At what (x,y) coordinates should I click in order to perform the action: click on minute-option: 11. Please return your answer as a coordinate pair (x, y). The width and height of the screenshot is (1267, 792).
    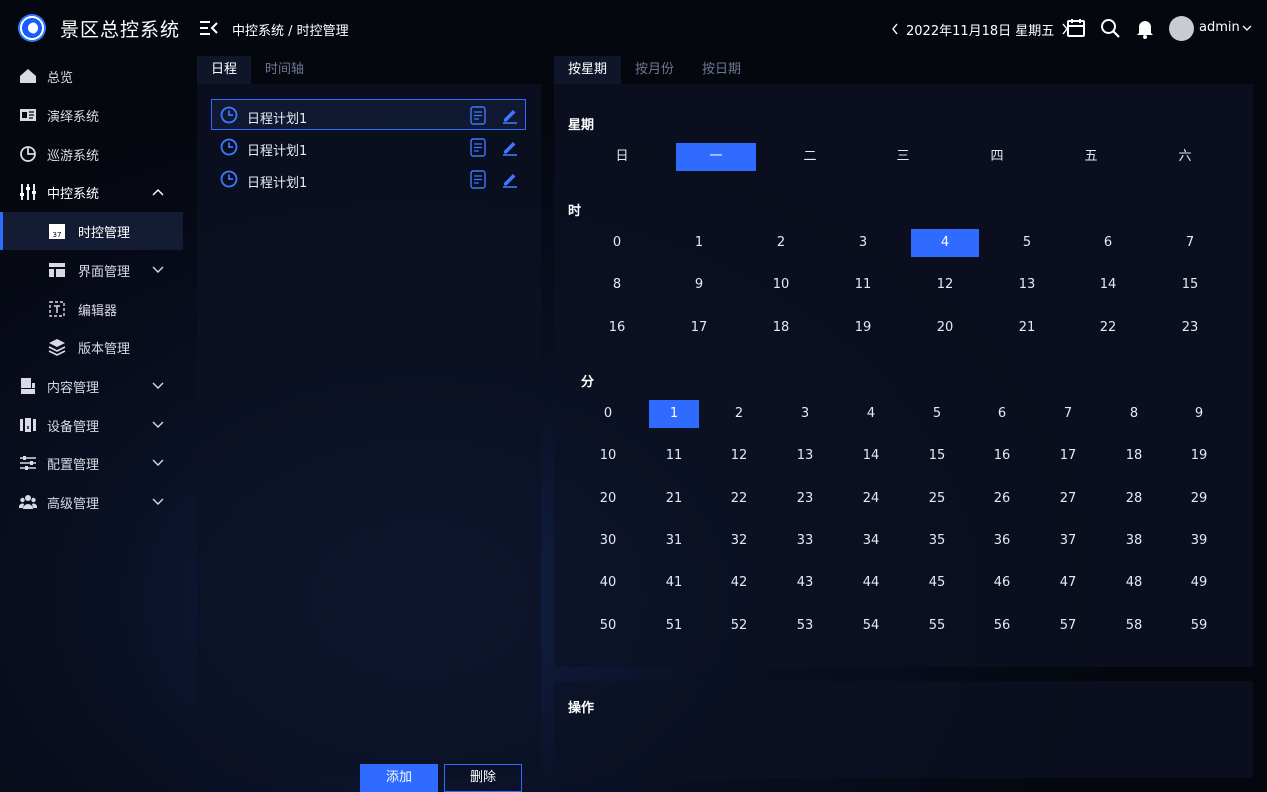
    Looking at the image, I should click on (674, 456).